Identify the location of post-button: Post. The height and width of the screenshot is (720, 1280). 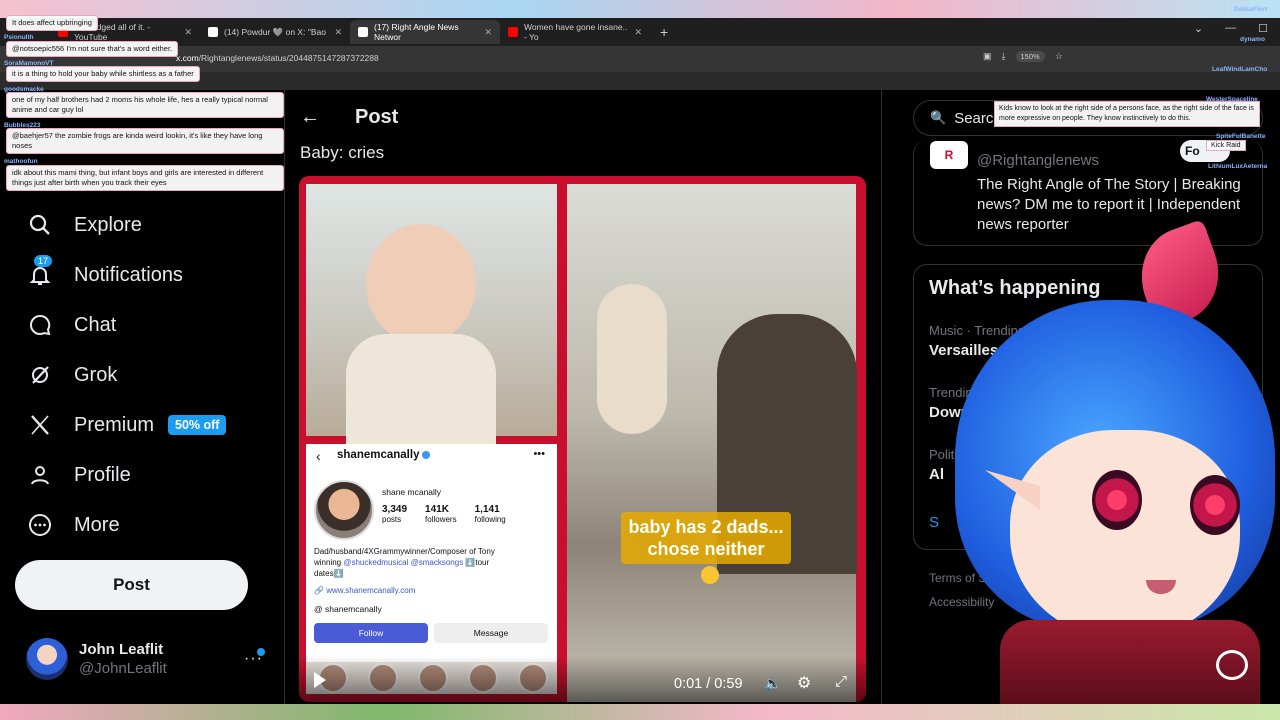
(131, 585).